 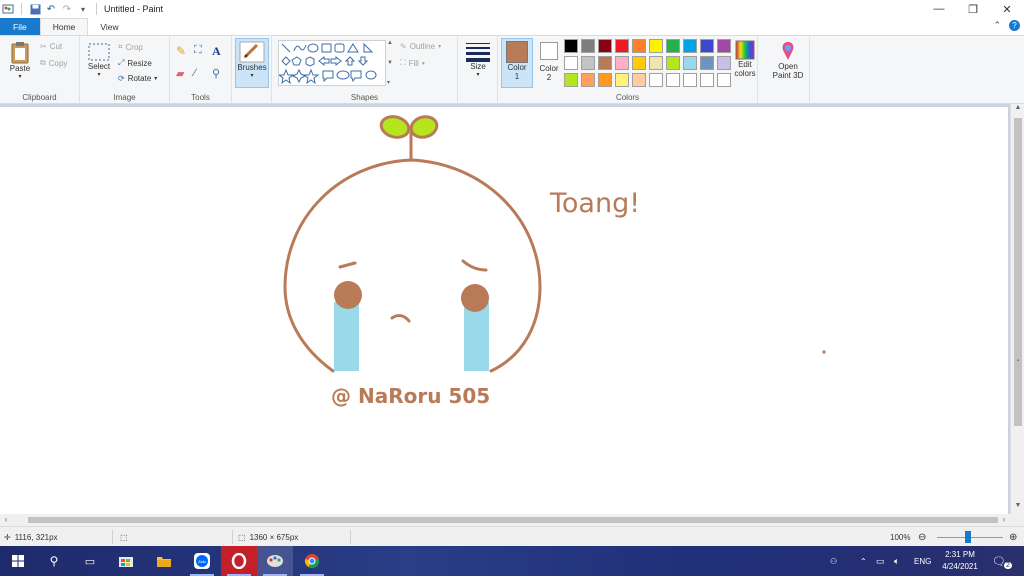 I want to click on opera-icon, so click(x=239, y=561).